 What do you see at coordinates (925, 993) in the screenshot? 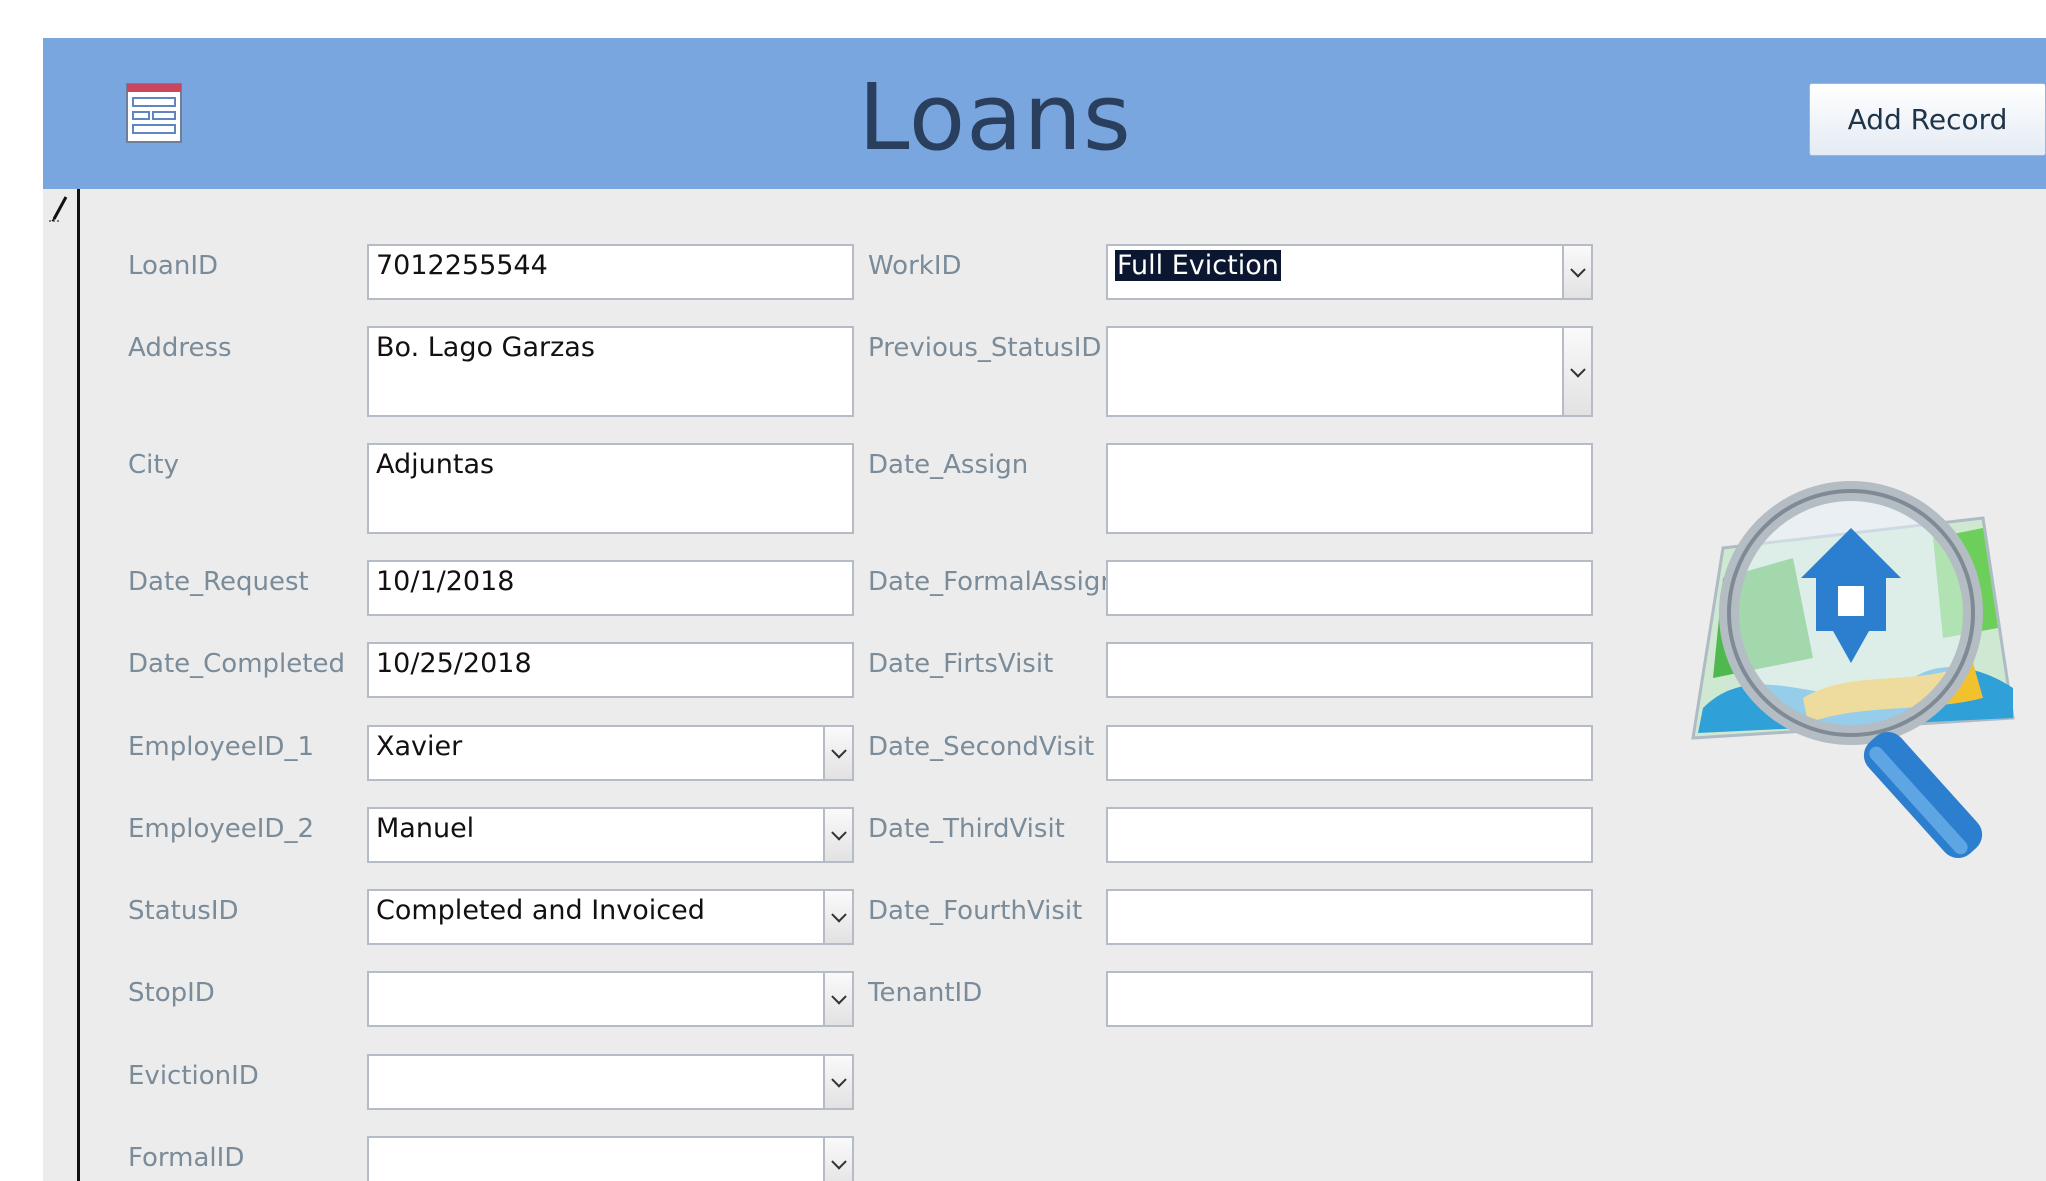
I see `tenantid-label: TenantID` at bounding box center [925, 993].